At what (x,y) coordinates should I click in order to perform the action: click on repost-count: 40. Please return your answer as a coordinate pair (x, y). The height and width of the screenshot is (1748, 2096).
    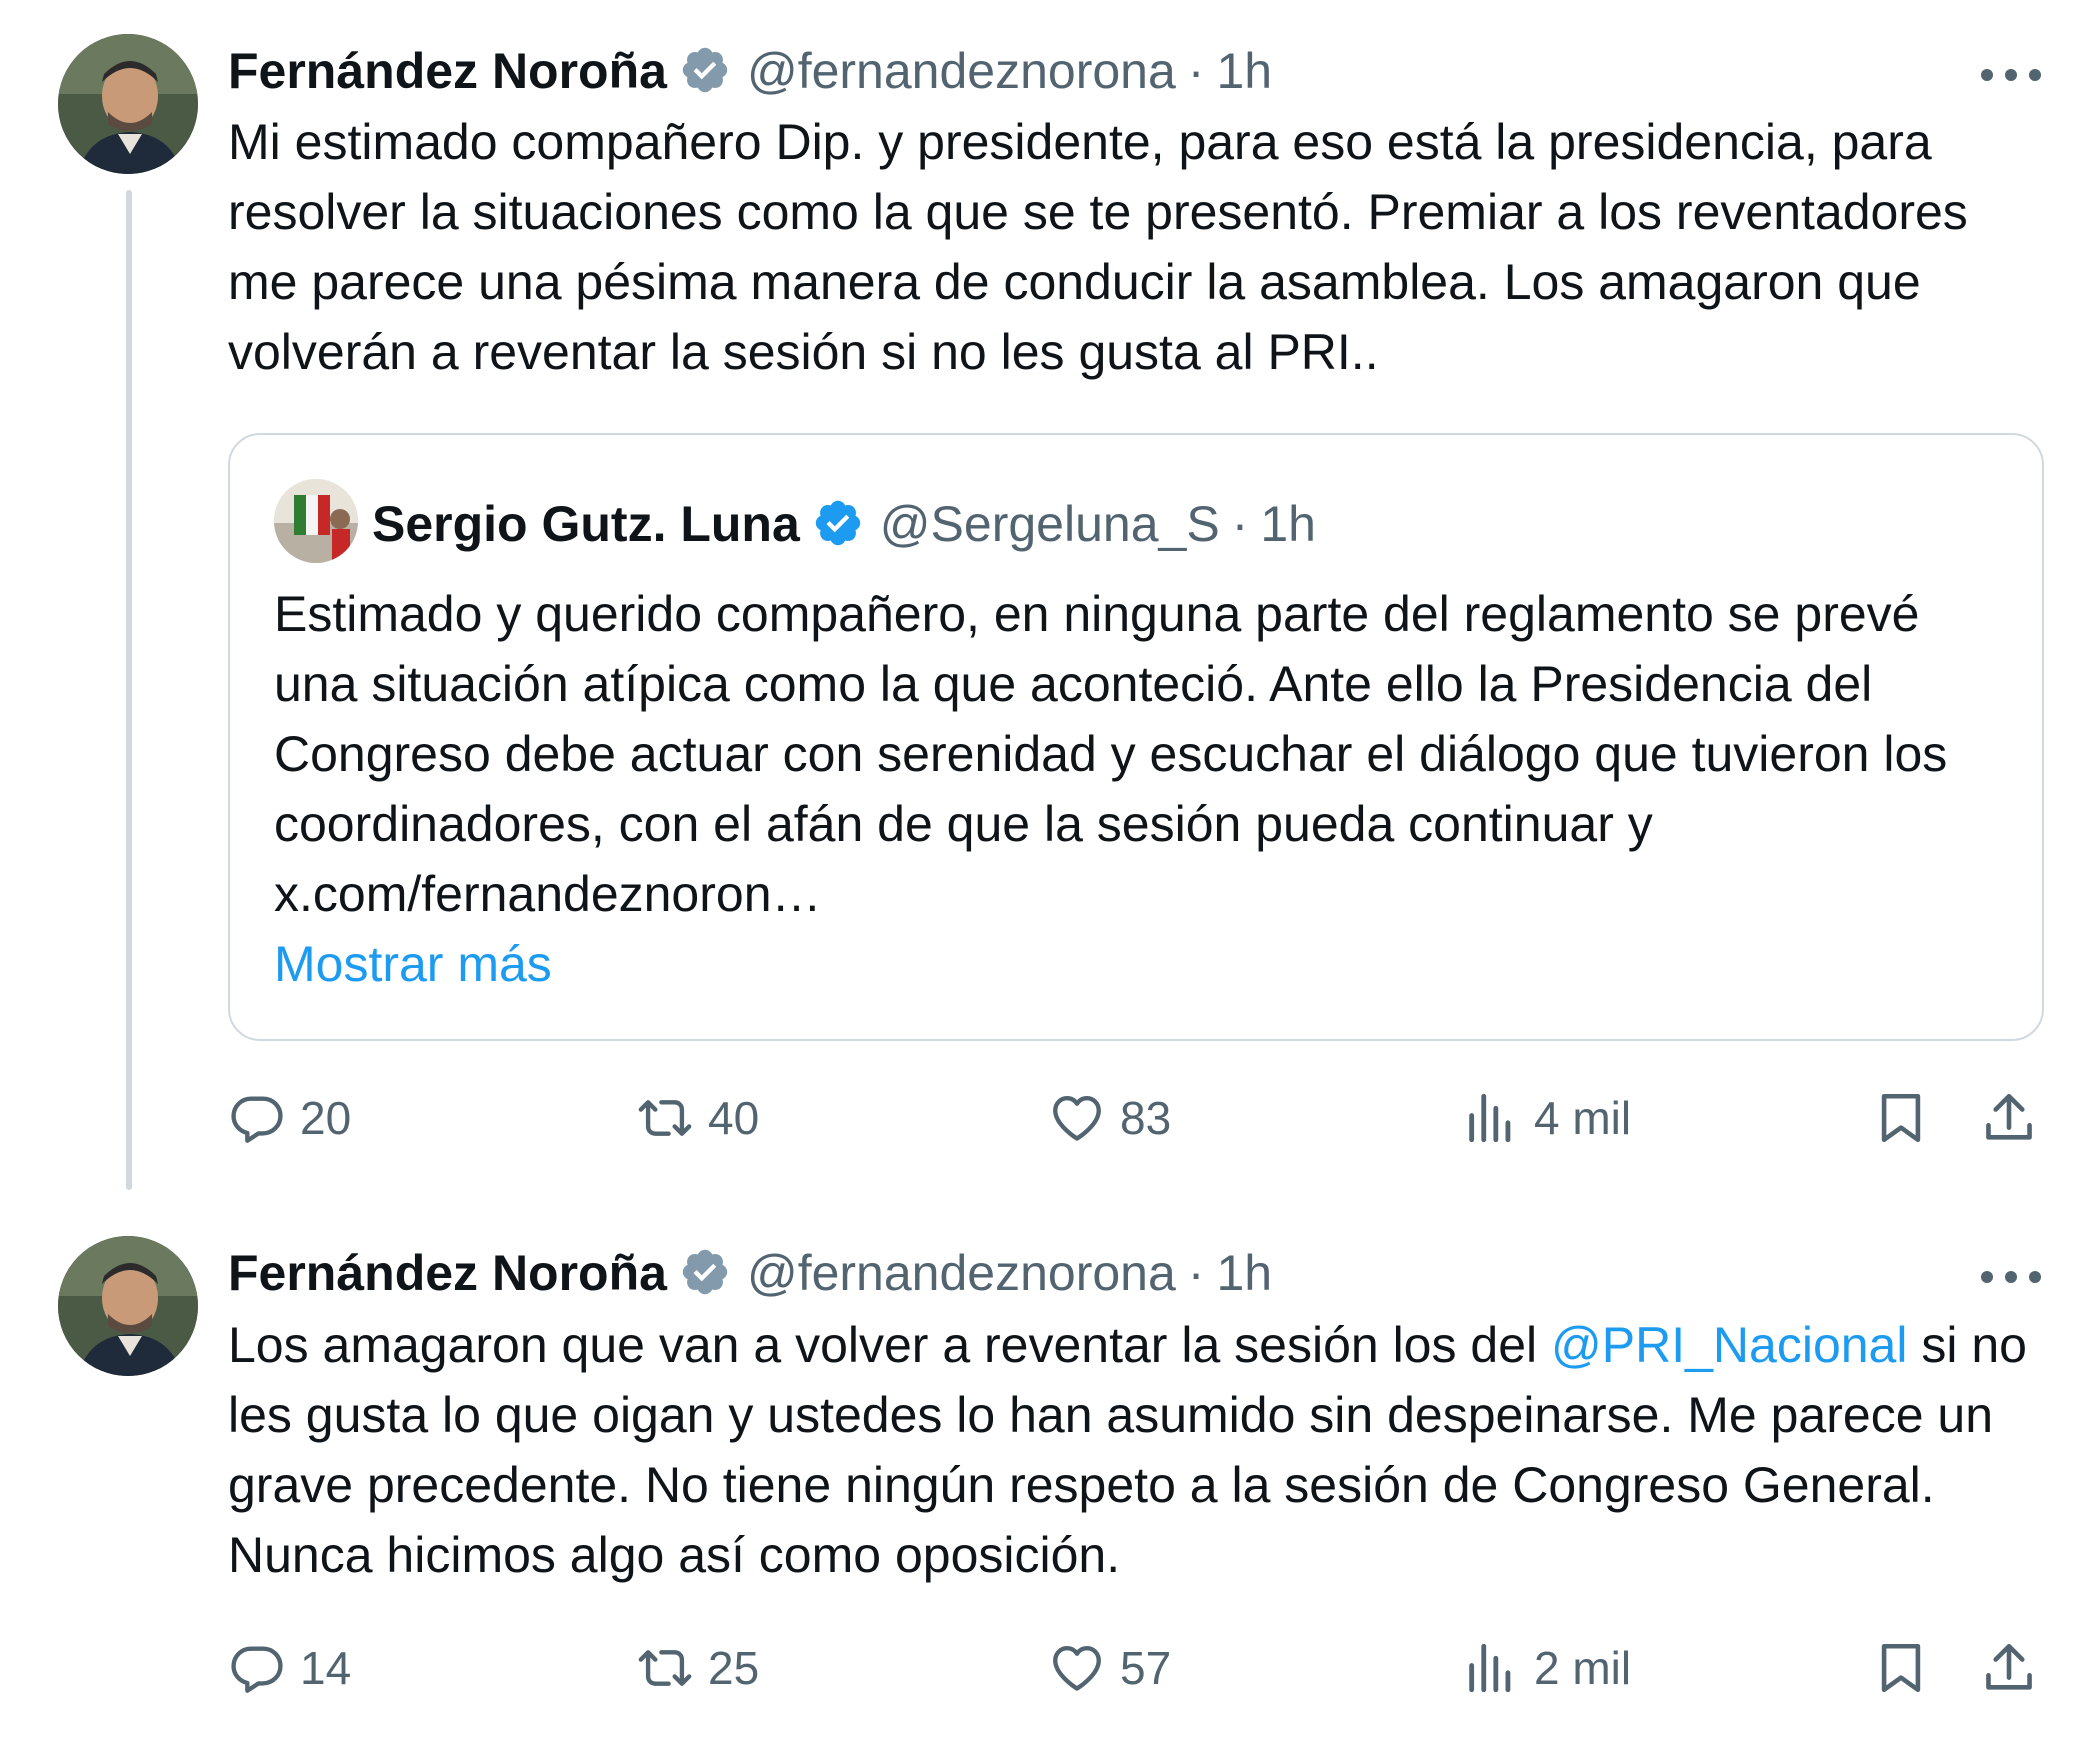
    Looking at the image, I should click on (734, 1118).